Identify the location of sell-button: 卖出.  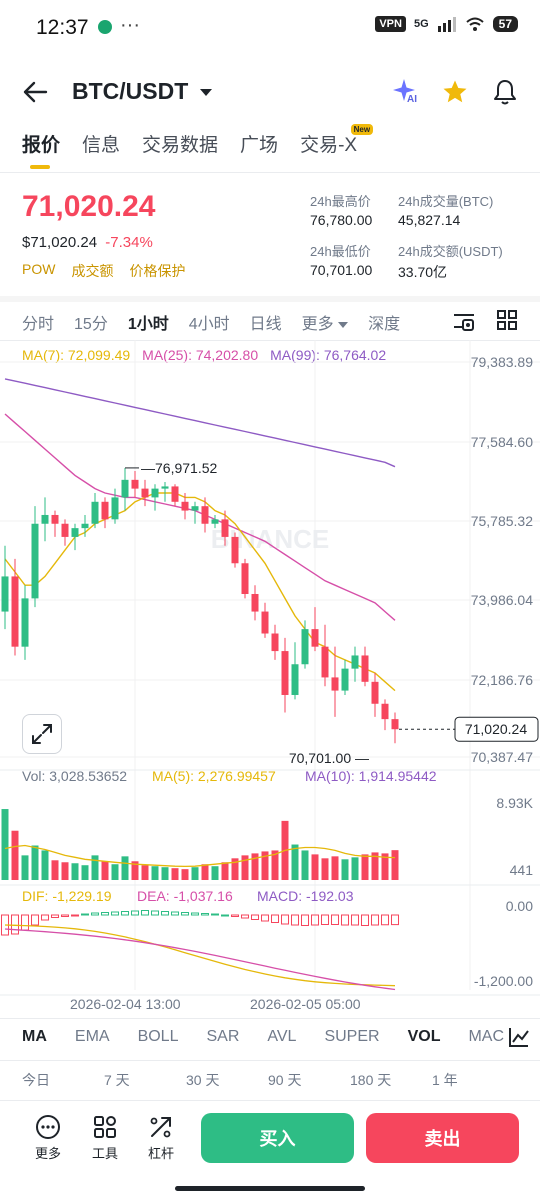
(442, 1138).